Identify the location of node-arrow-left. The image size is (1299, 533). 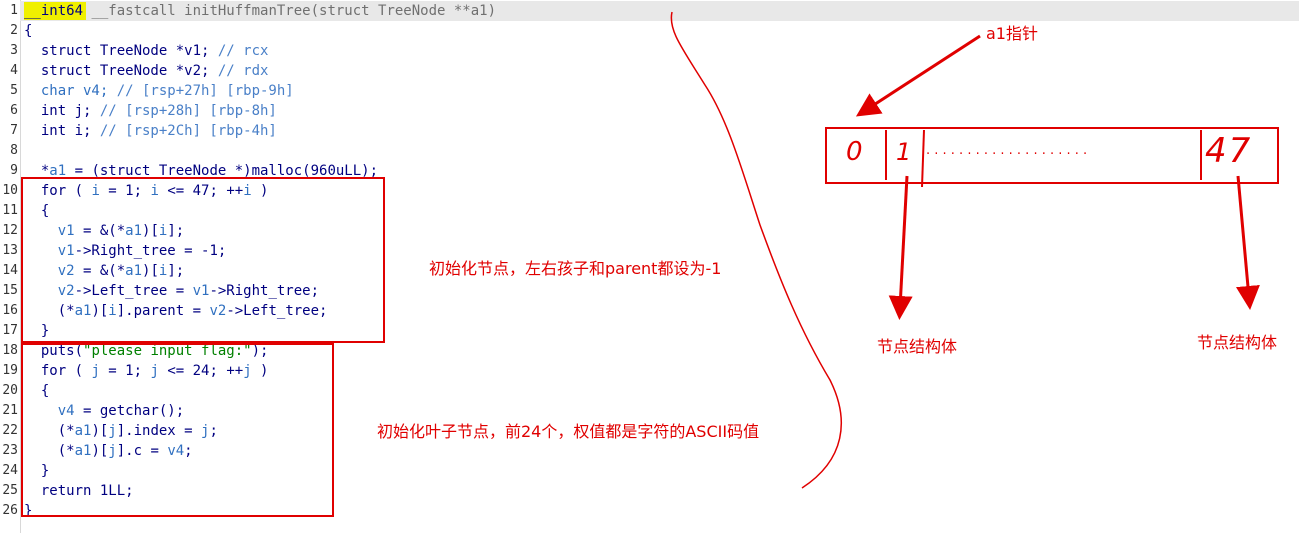
(900, 247).